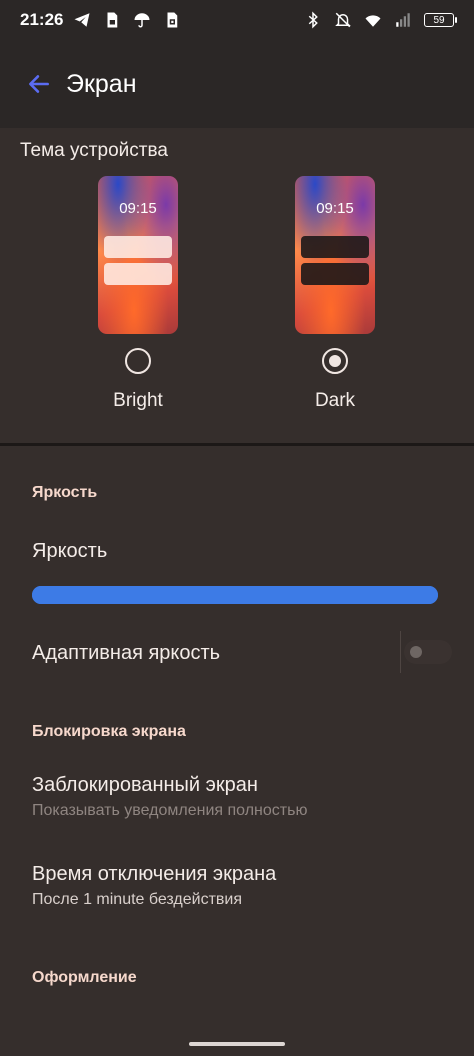 The image size is (474, 1056). I want to click on theme-title: Тема устройства, so click(94, 150).